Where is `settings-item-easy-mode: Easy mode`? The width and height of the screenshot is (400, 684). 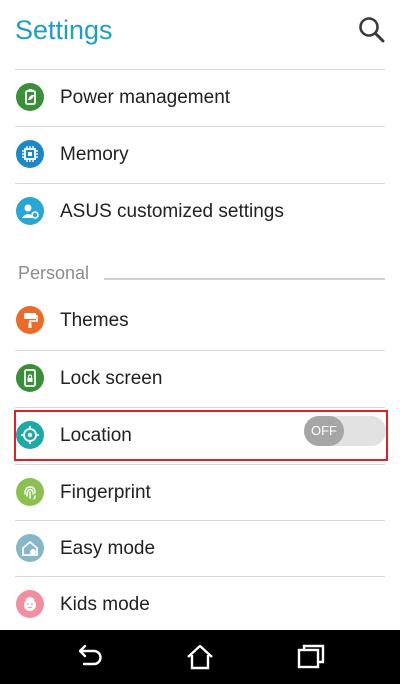
settings-item-easy-mode: Easy mode is located at coordinates (200, 548).